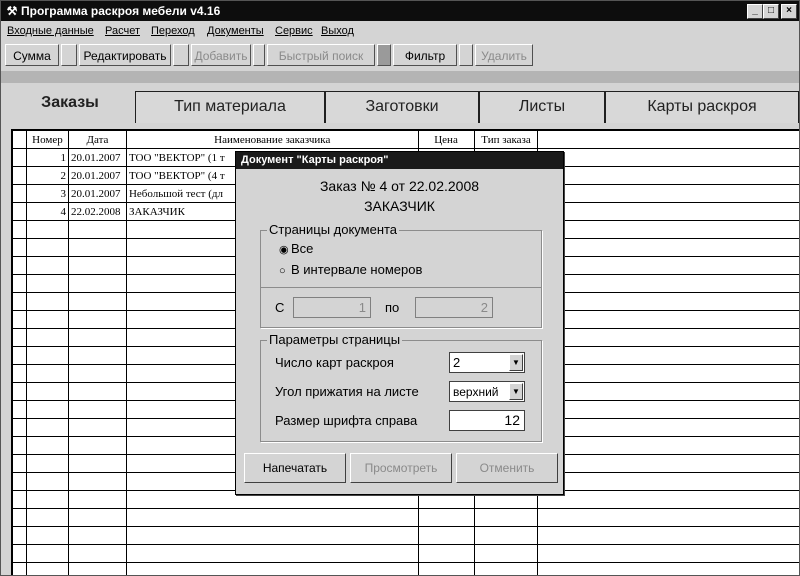  Describe the element at coordinates (47, 193) in the screenshot. I see `table-cell: 3` at that location.